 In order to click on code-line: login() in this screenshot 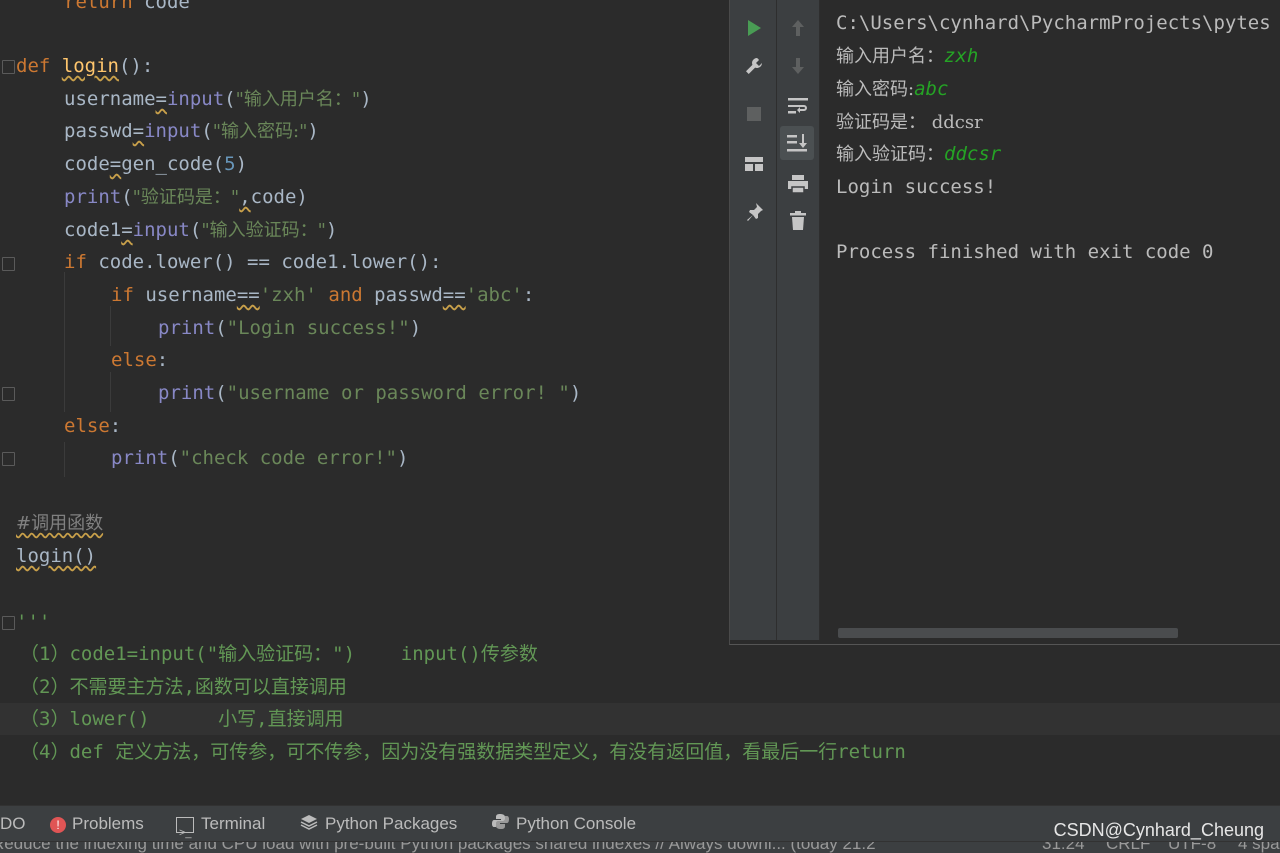, I will do `click(56, 556)`.